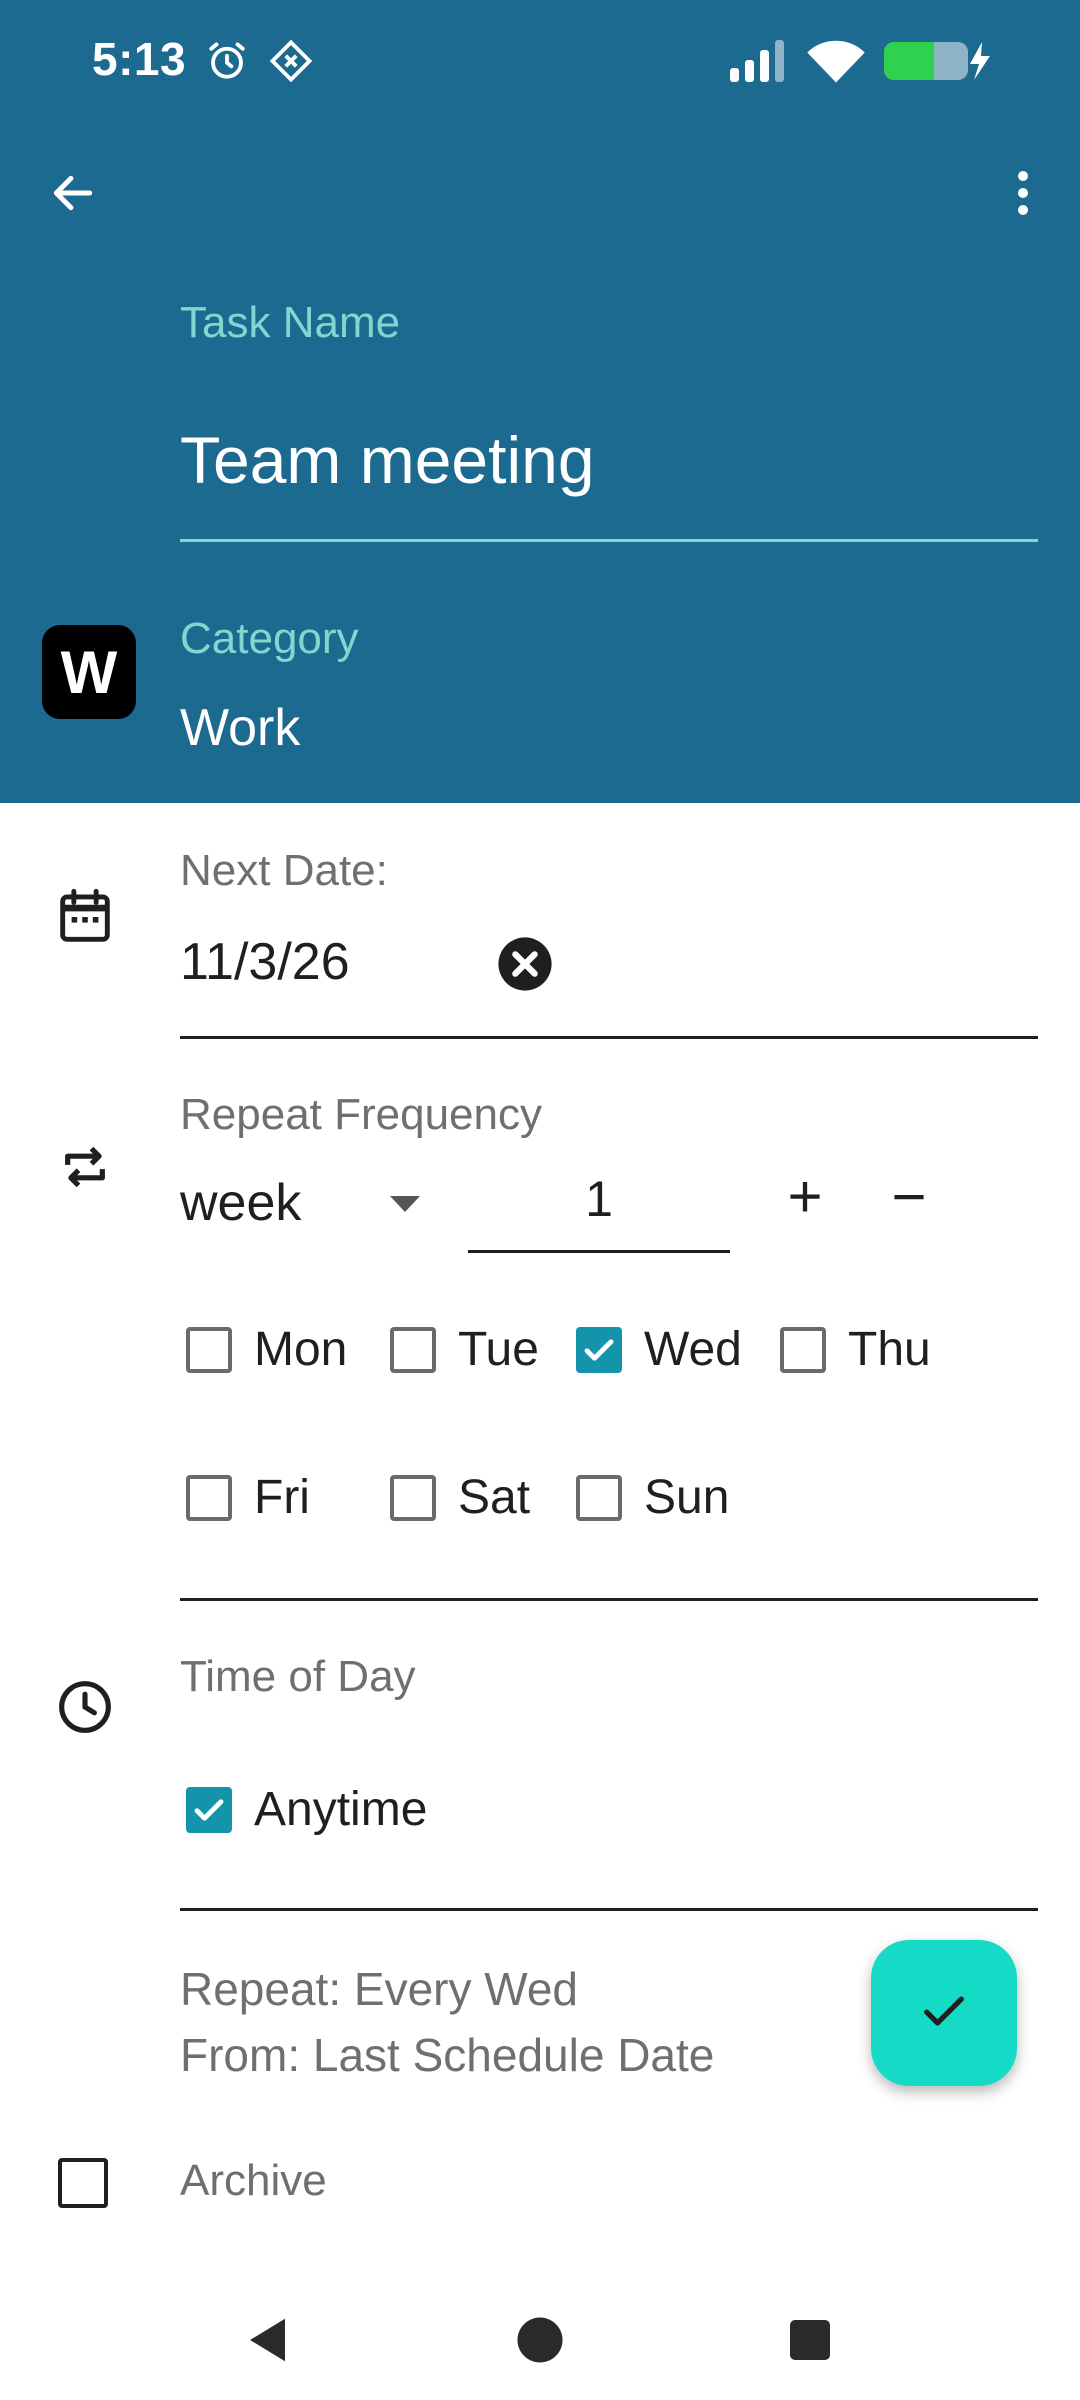 This screenshot has width=1080, height=2400. I want to click on repeat-unit-value: week, so click(241, 1203).